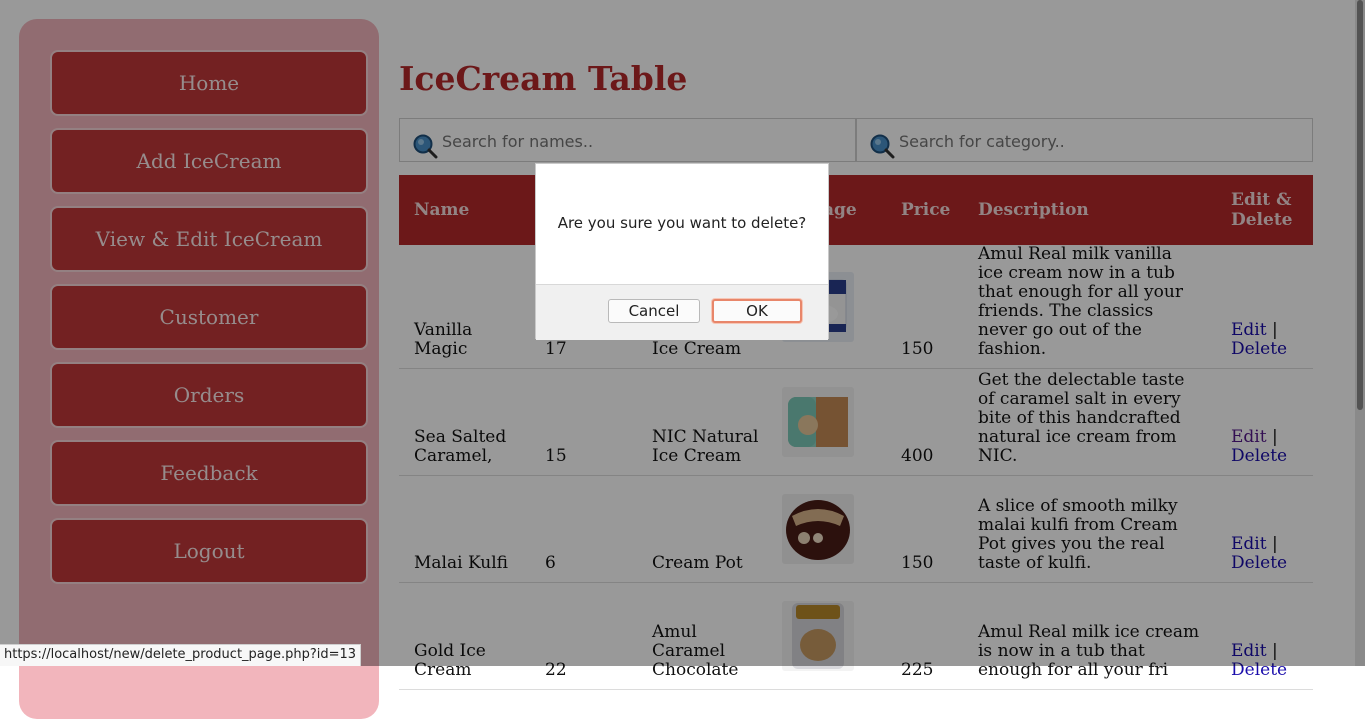  Describe the element at coordinates (654, 311) in the screenshot. I see `cancel-button: Cancel` at that location.